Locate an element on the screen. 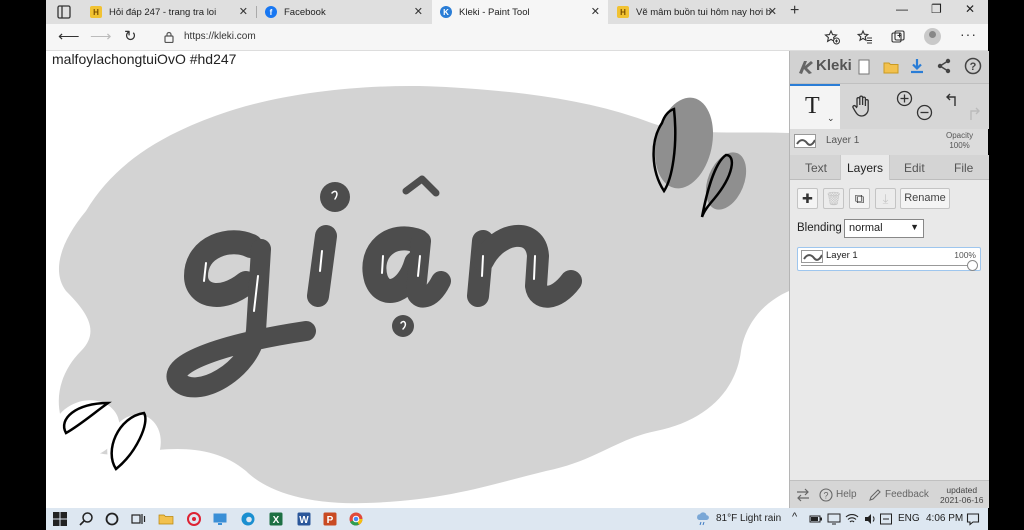 The height and width of the screenshot is (530, 1024). blending-select: normal ▼ is located at coordinates (884, 228).